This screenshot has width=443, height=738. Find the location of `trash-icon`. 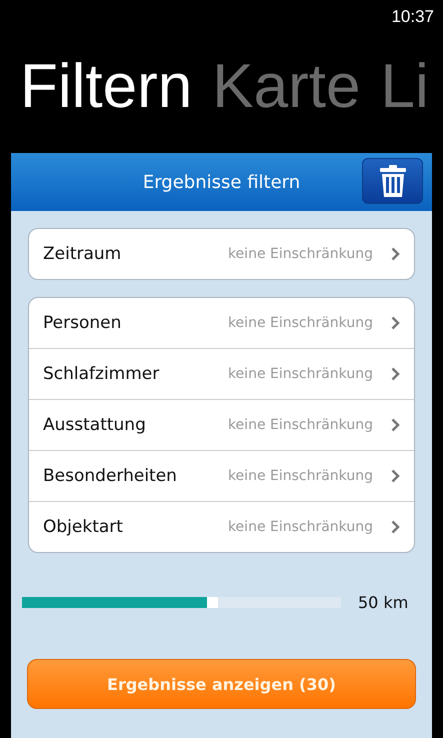

trash-icon is located at coordinates (393, 181).